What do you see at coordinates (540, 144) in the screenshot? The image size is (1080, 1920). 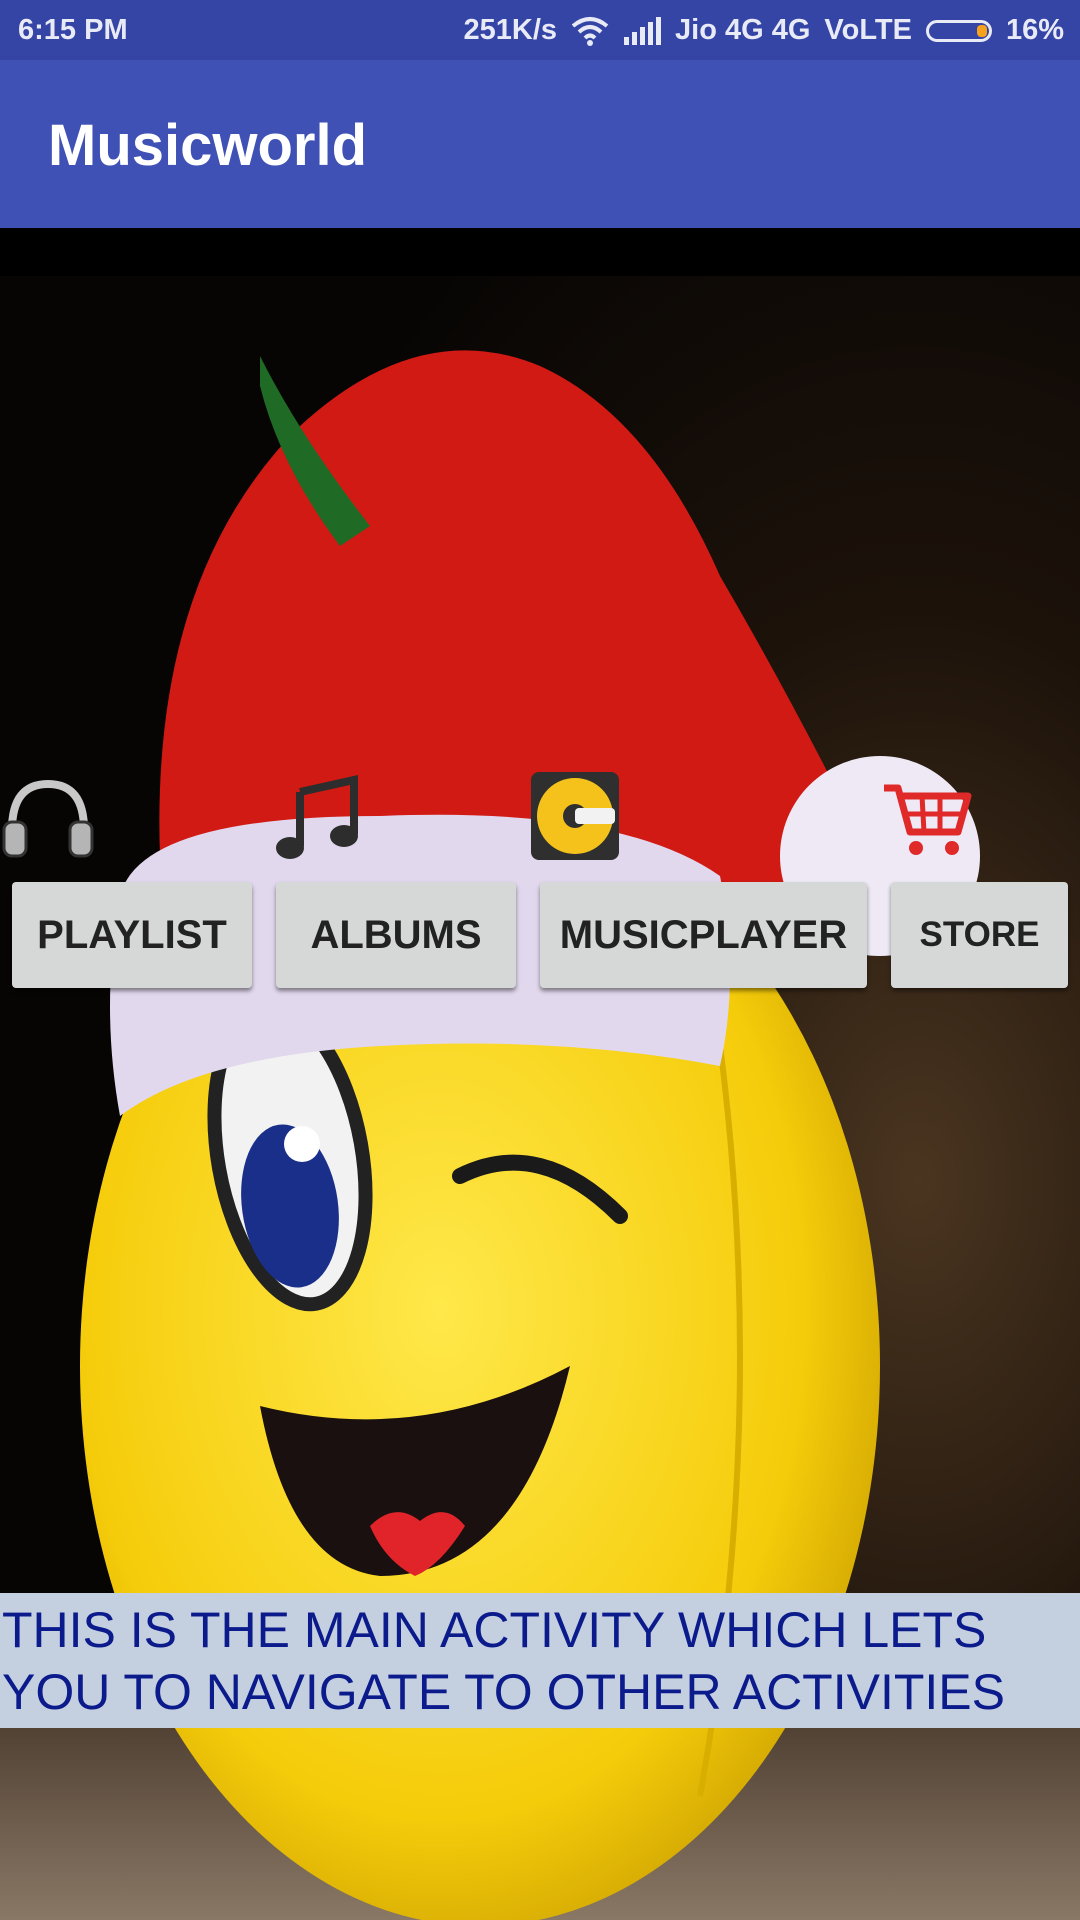 I see `app-bar: Musicworld` at bounding box center [540, 144].